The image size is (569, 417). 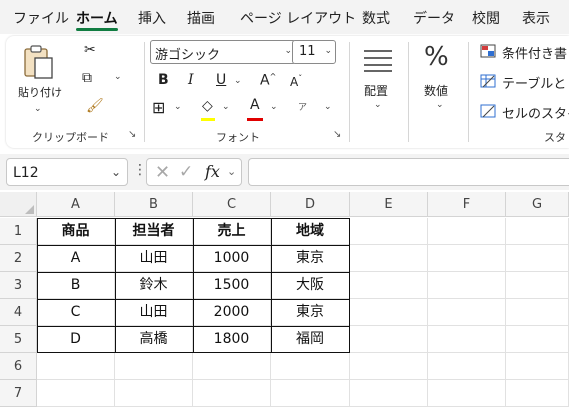 What do you see at coordinates (232, 339) in the screenshot?
I see `cell-c5: 1800` at bounding box center [232, 339].